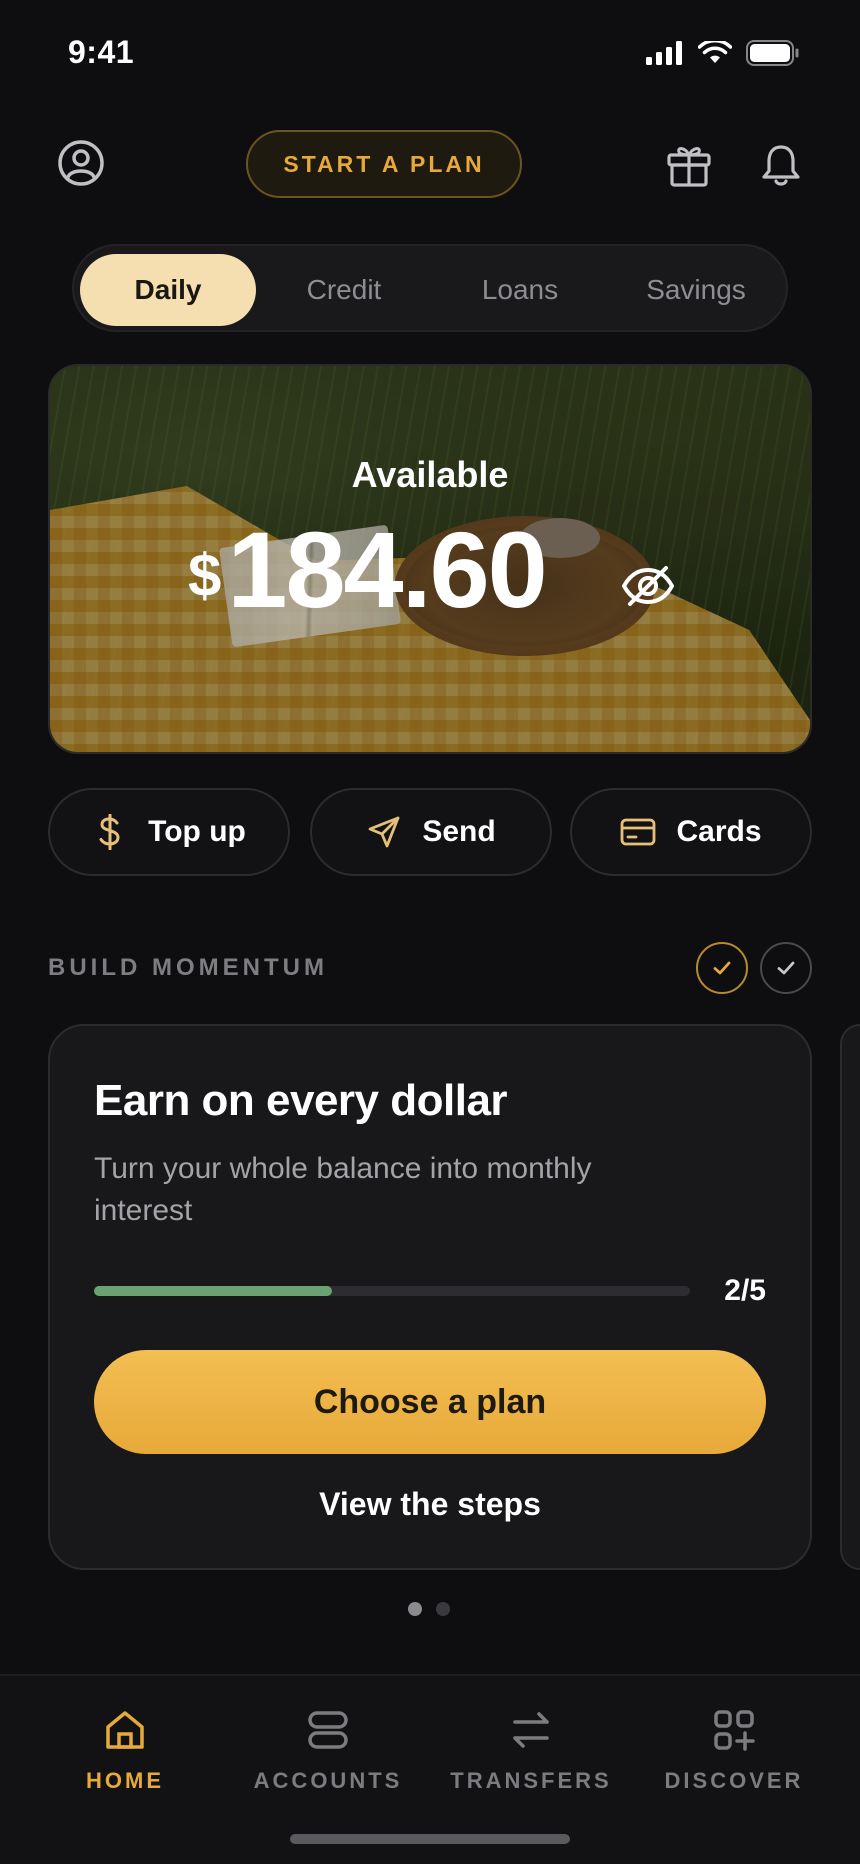 The image size is (860, 1864). I want to click on discover-icon, so click(734, 1730).